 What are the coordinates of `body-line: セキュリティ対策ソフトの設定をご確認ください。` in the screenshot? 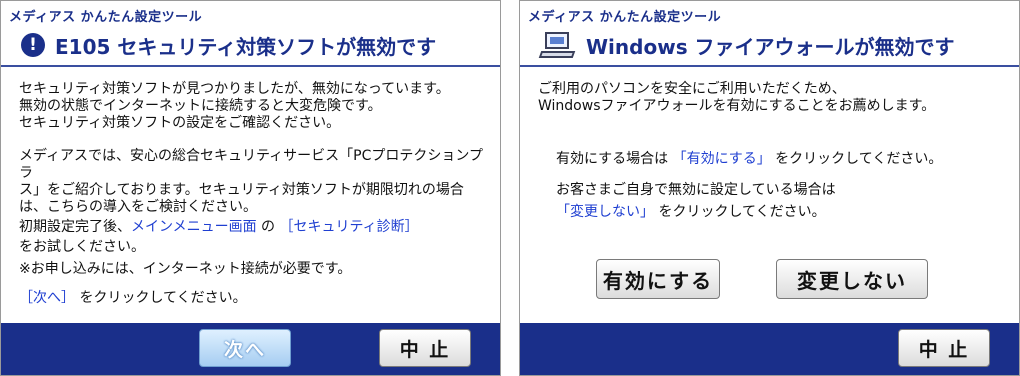 It's located at (180, 123).